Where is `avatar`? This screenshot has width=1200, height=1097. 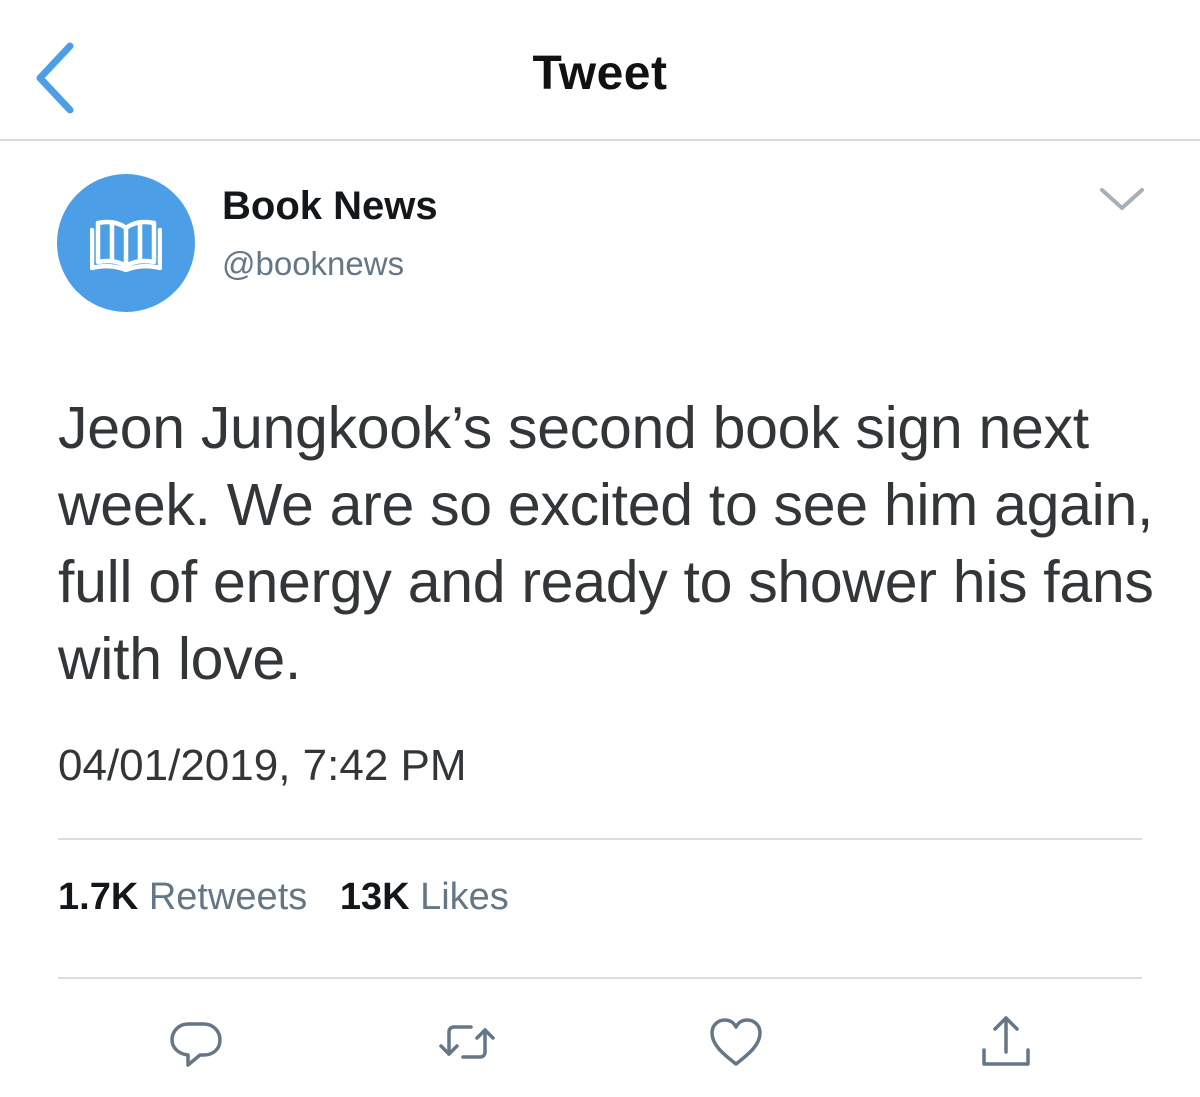
avatar is located at coordinates (126, 243).